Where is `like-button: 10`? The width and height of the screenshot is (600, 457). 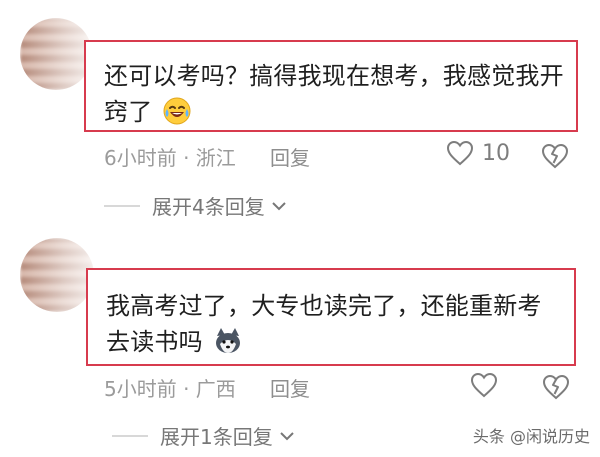 like-button: 10 is located at coordinates (478, 153).